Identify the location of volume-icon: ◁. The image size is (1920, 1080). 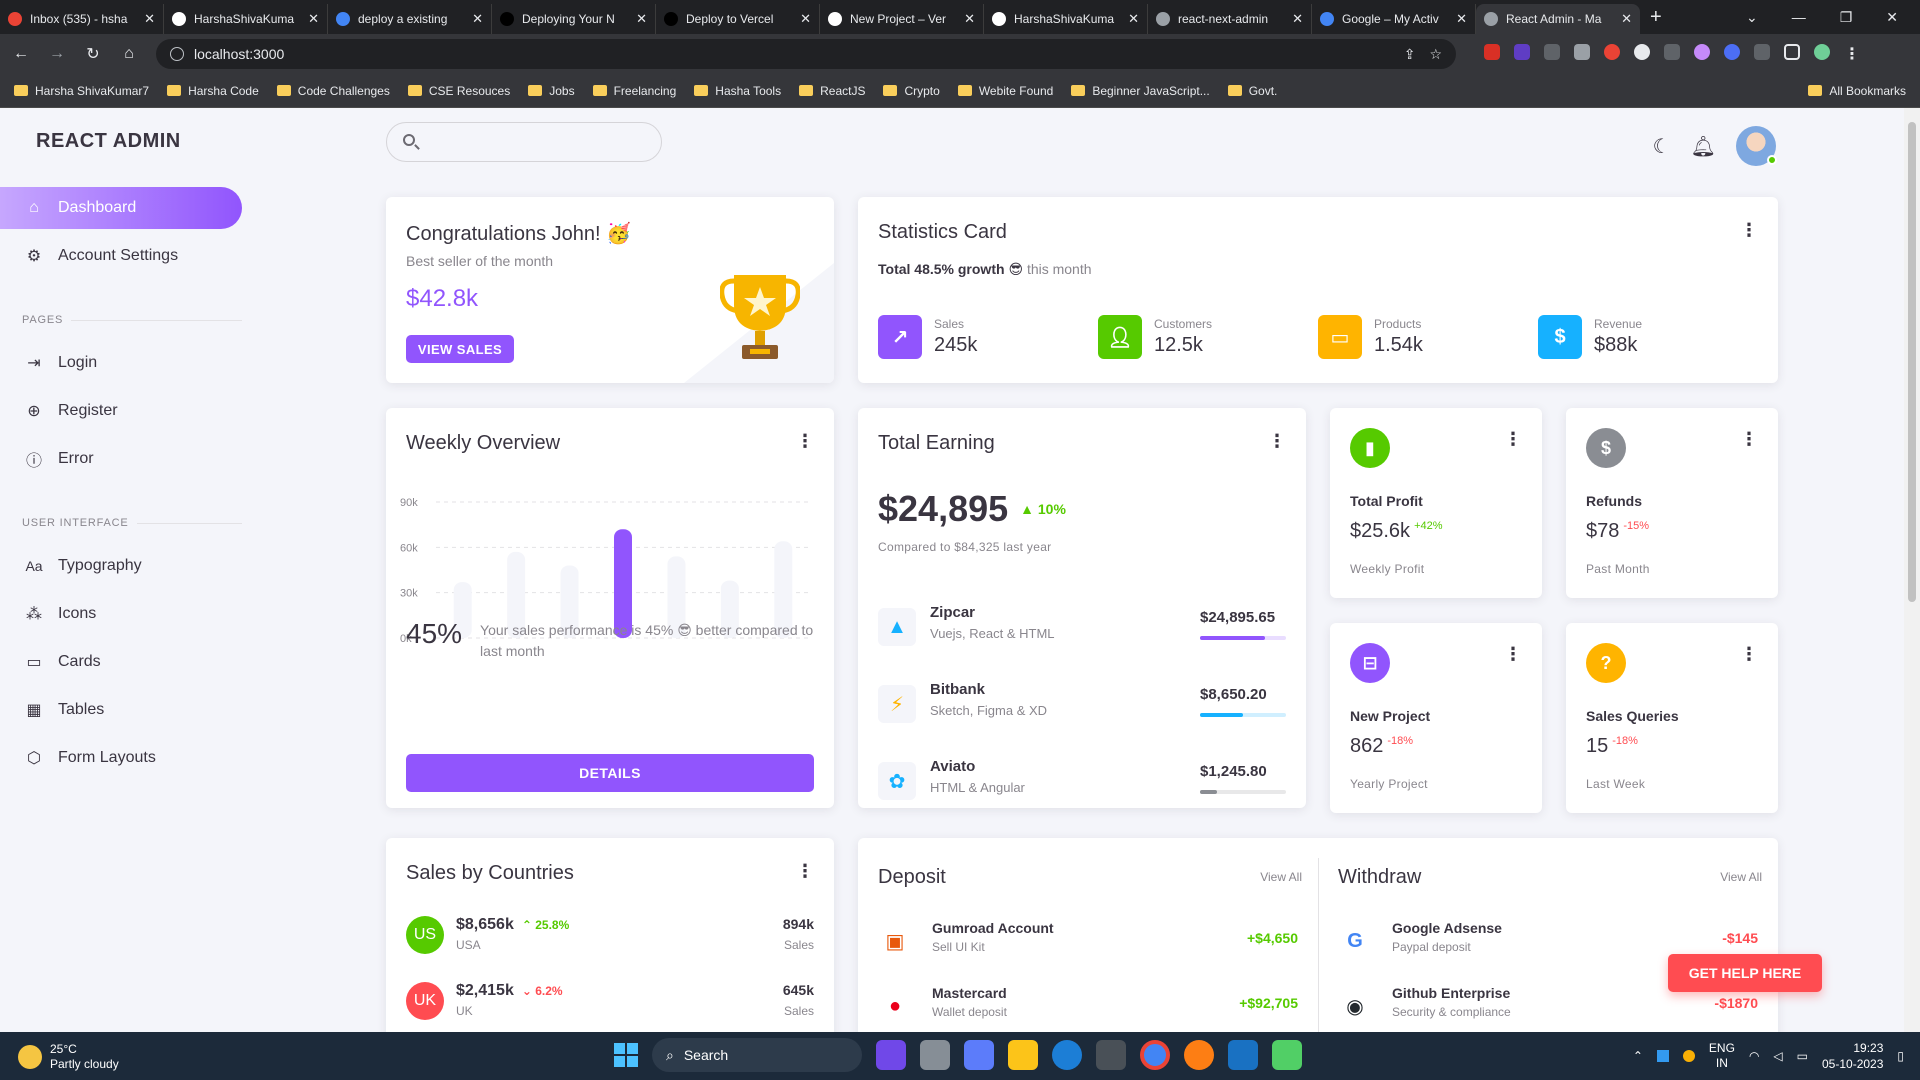
(1777, 1056).